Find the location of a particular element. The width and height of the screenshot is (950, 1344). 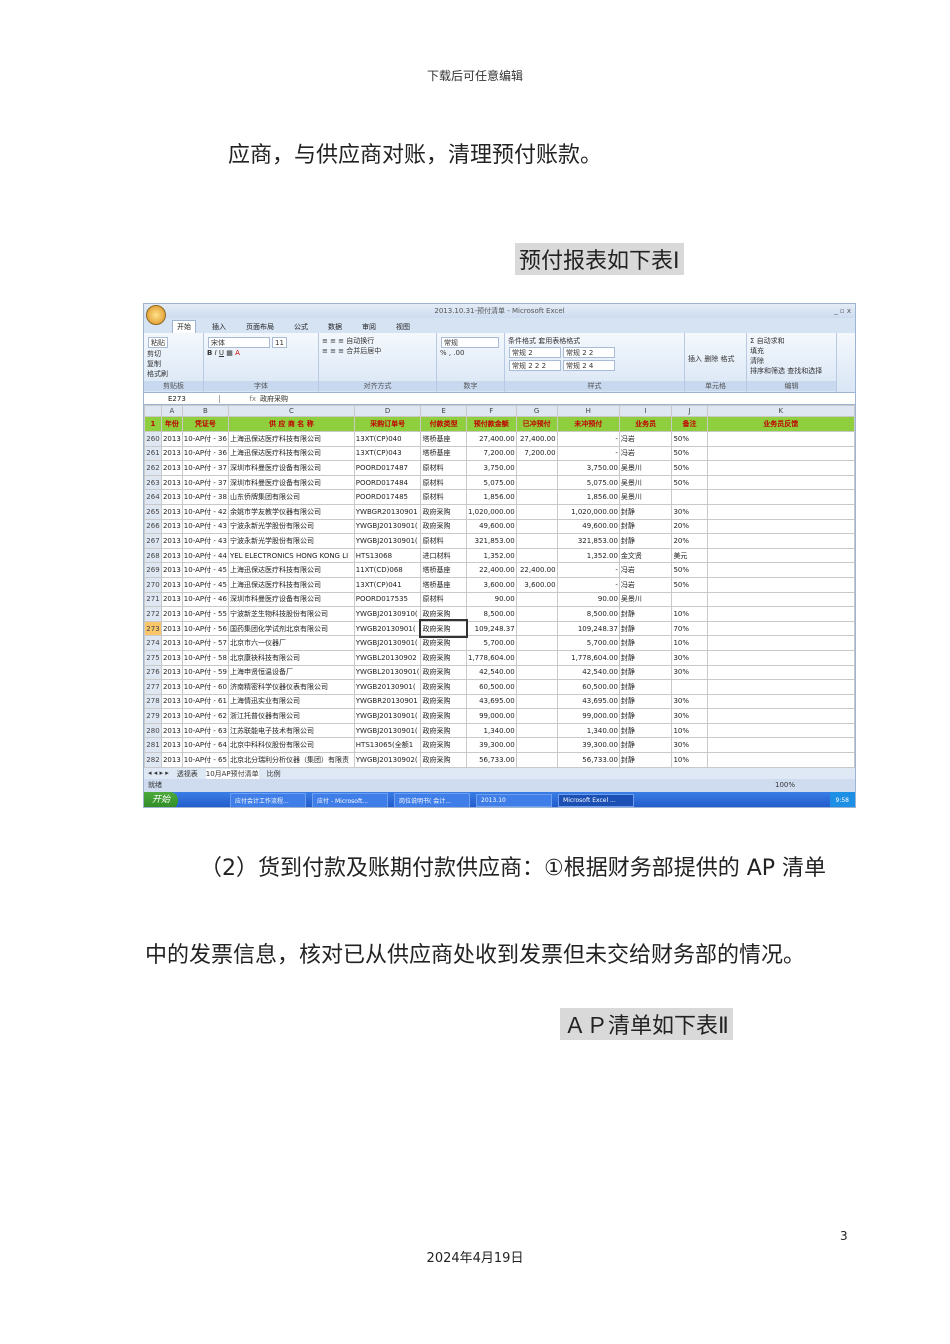

table-cell: 冯岩 is located at coordinates (645, 570).